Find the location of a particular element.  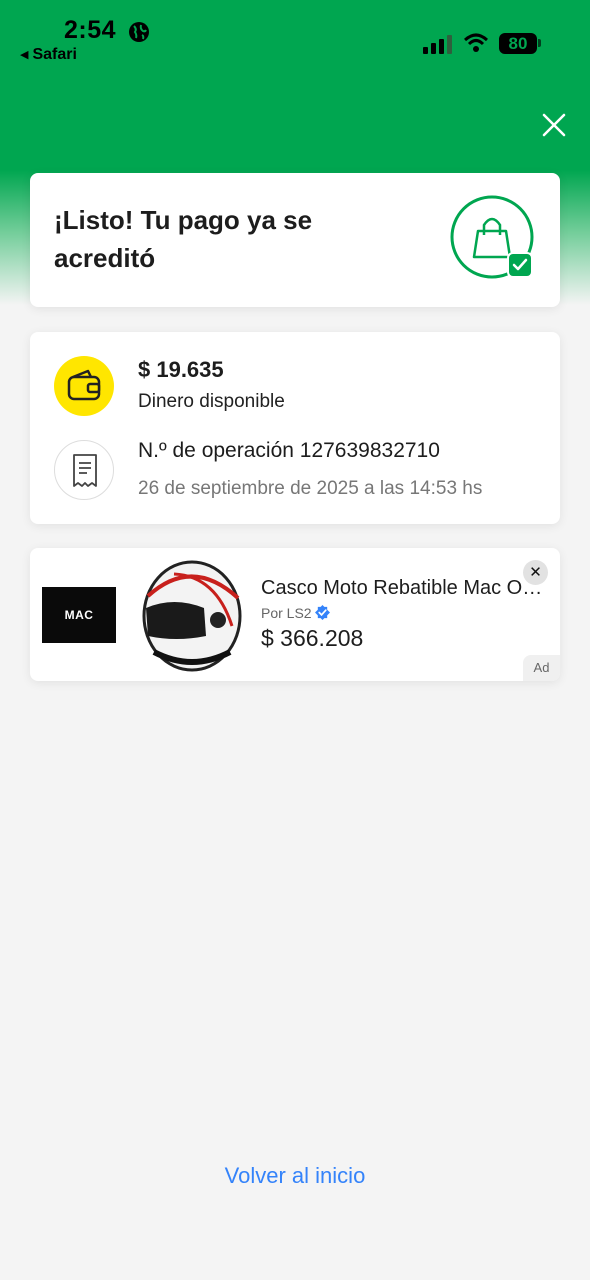

brand-logo: MAC is located at coordinates (79, 615).